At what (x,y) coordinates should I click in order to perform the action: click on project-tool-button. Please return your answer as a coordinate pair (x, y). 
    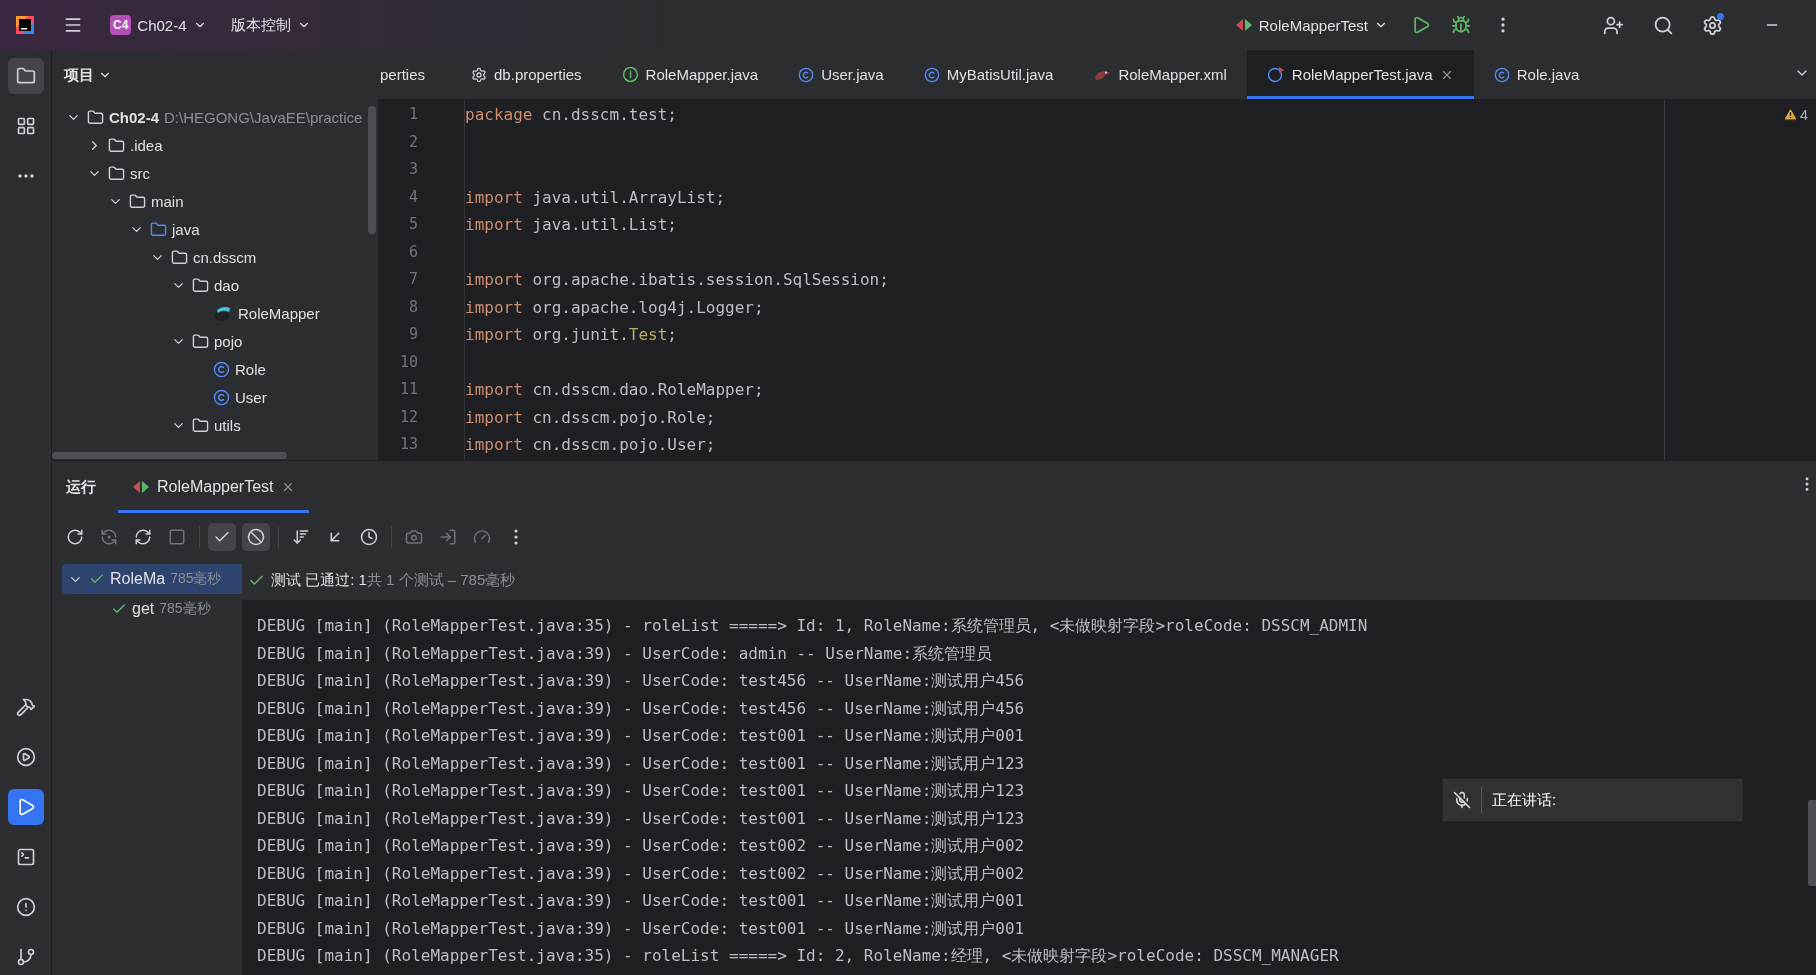
    Looking at the image, I should click on (25, 76).